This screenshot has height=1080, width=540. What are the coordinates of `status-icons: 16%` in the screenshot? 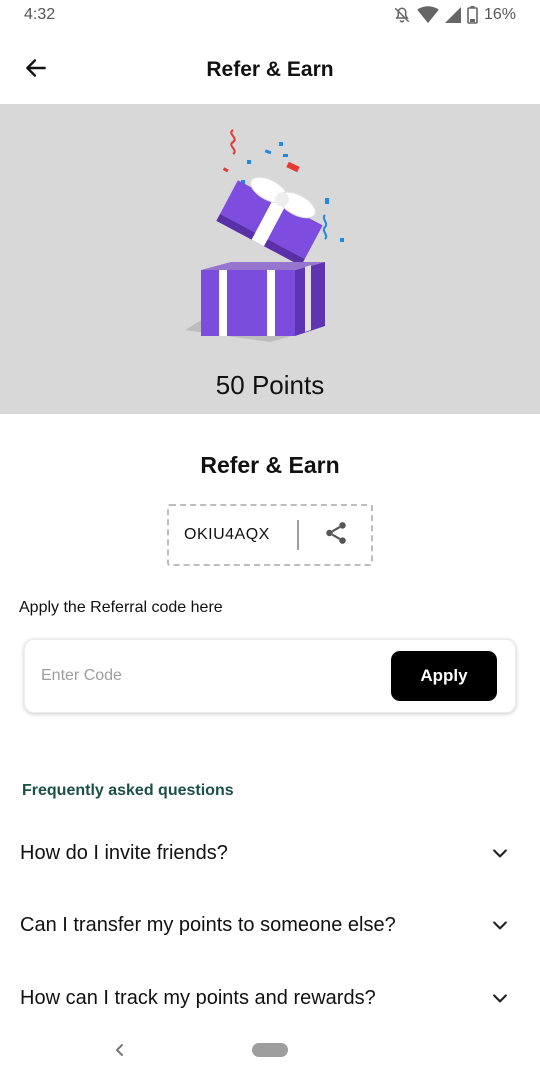 It's located at (454, 15).